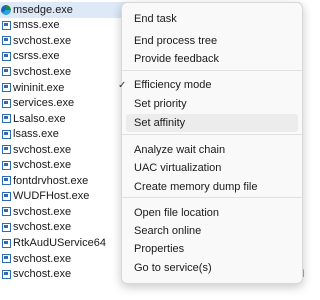 The image size is (320, 300). I want to click on menu-item-efficiency-mode: ✓ Efficiency mode, so click(208, 85).